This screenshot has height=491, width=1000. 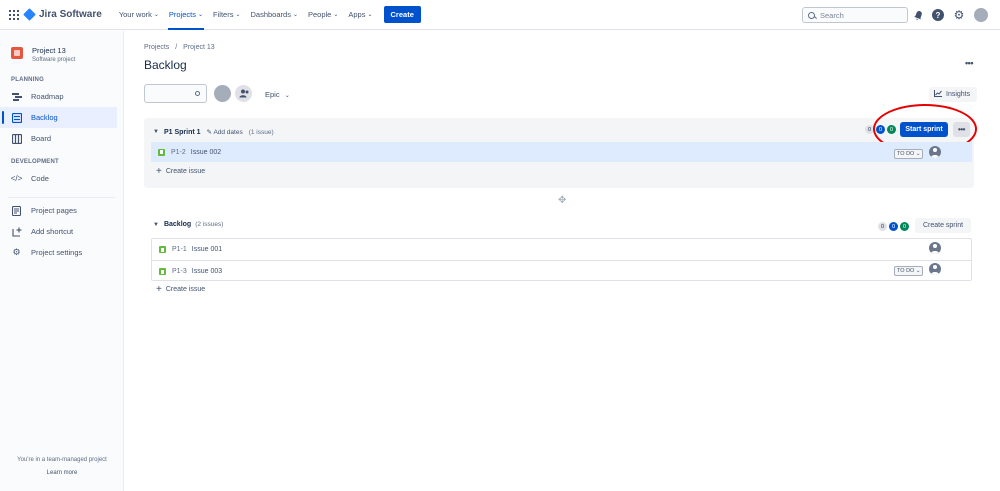 What do you see at coordinates (243, 93) in the screenshot?
I see `add-people-icon` at bounding box center [243, 93].